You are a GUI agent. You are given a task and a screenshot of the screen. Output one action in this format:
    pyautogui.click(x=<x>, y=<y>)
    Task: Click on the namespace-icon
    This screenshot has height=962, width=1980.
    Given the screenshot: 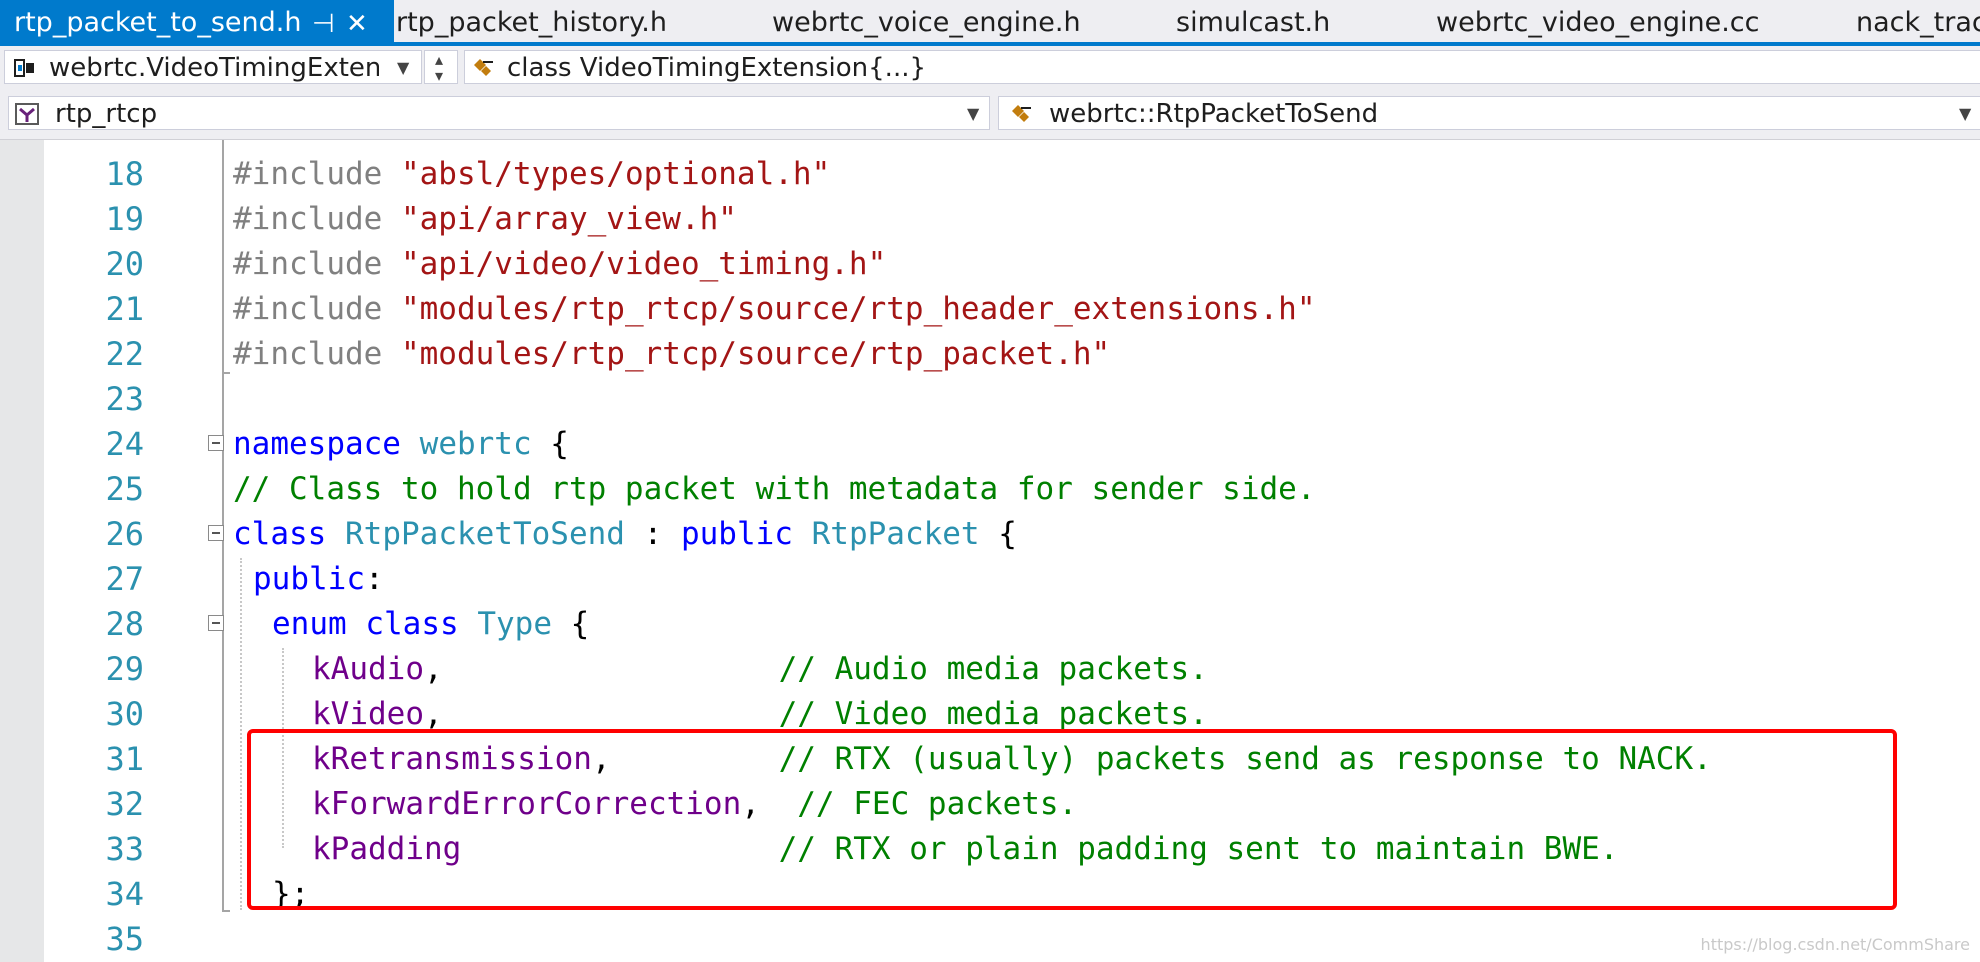 What is the action you would take?
    pyautogui.click(x=24, y=68)
    